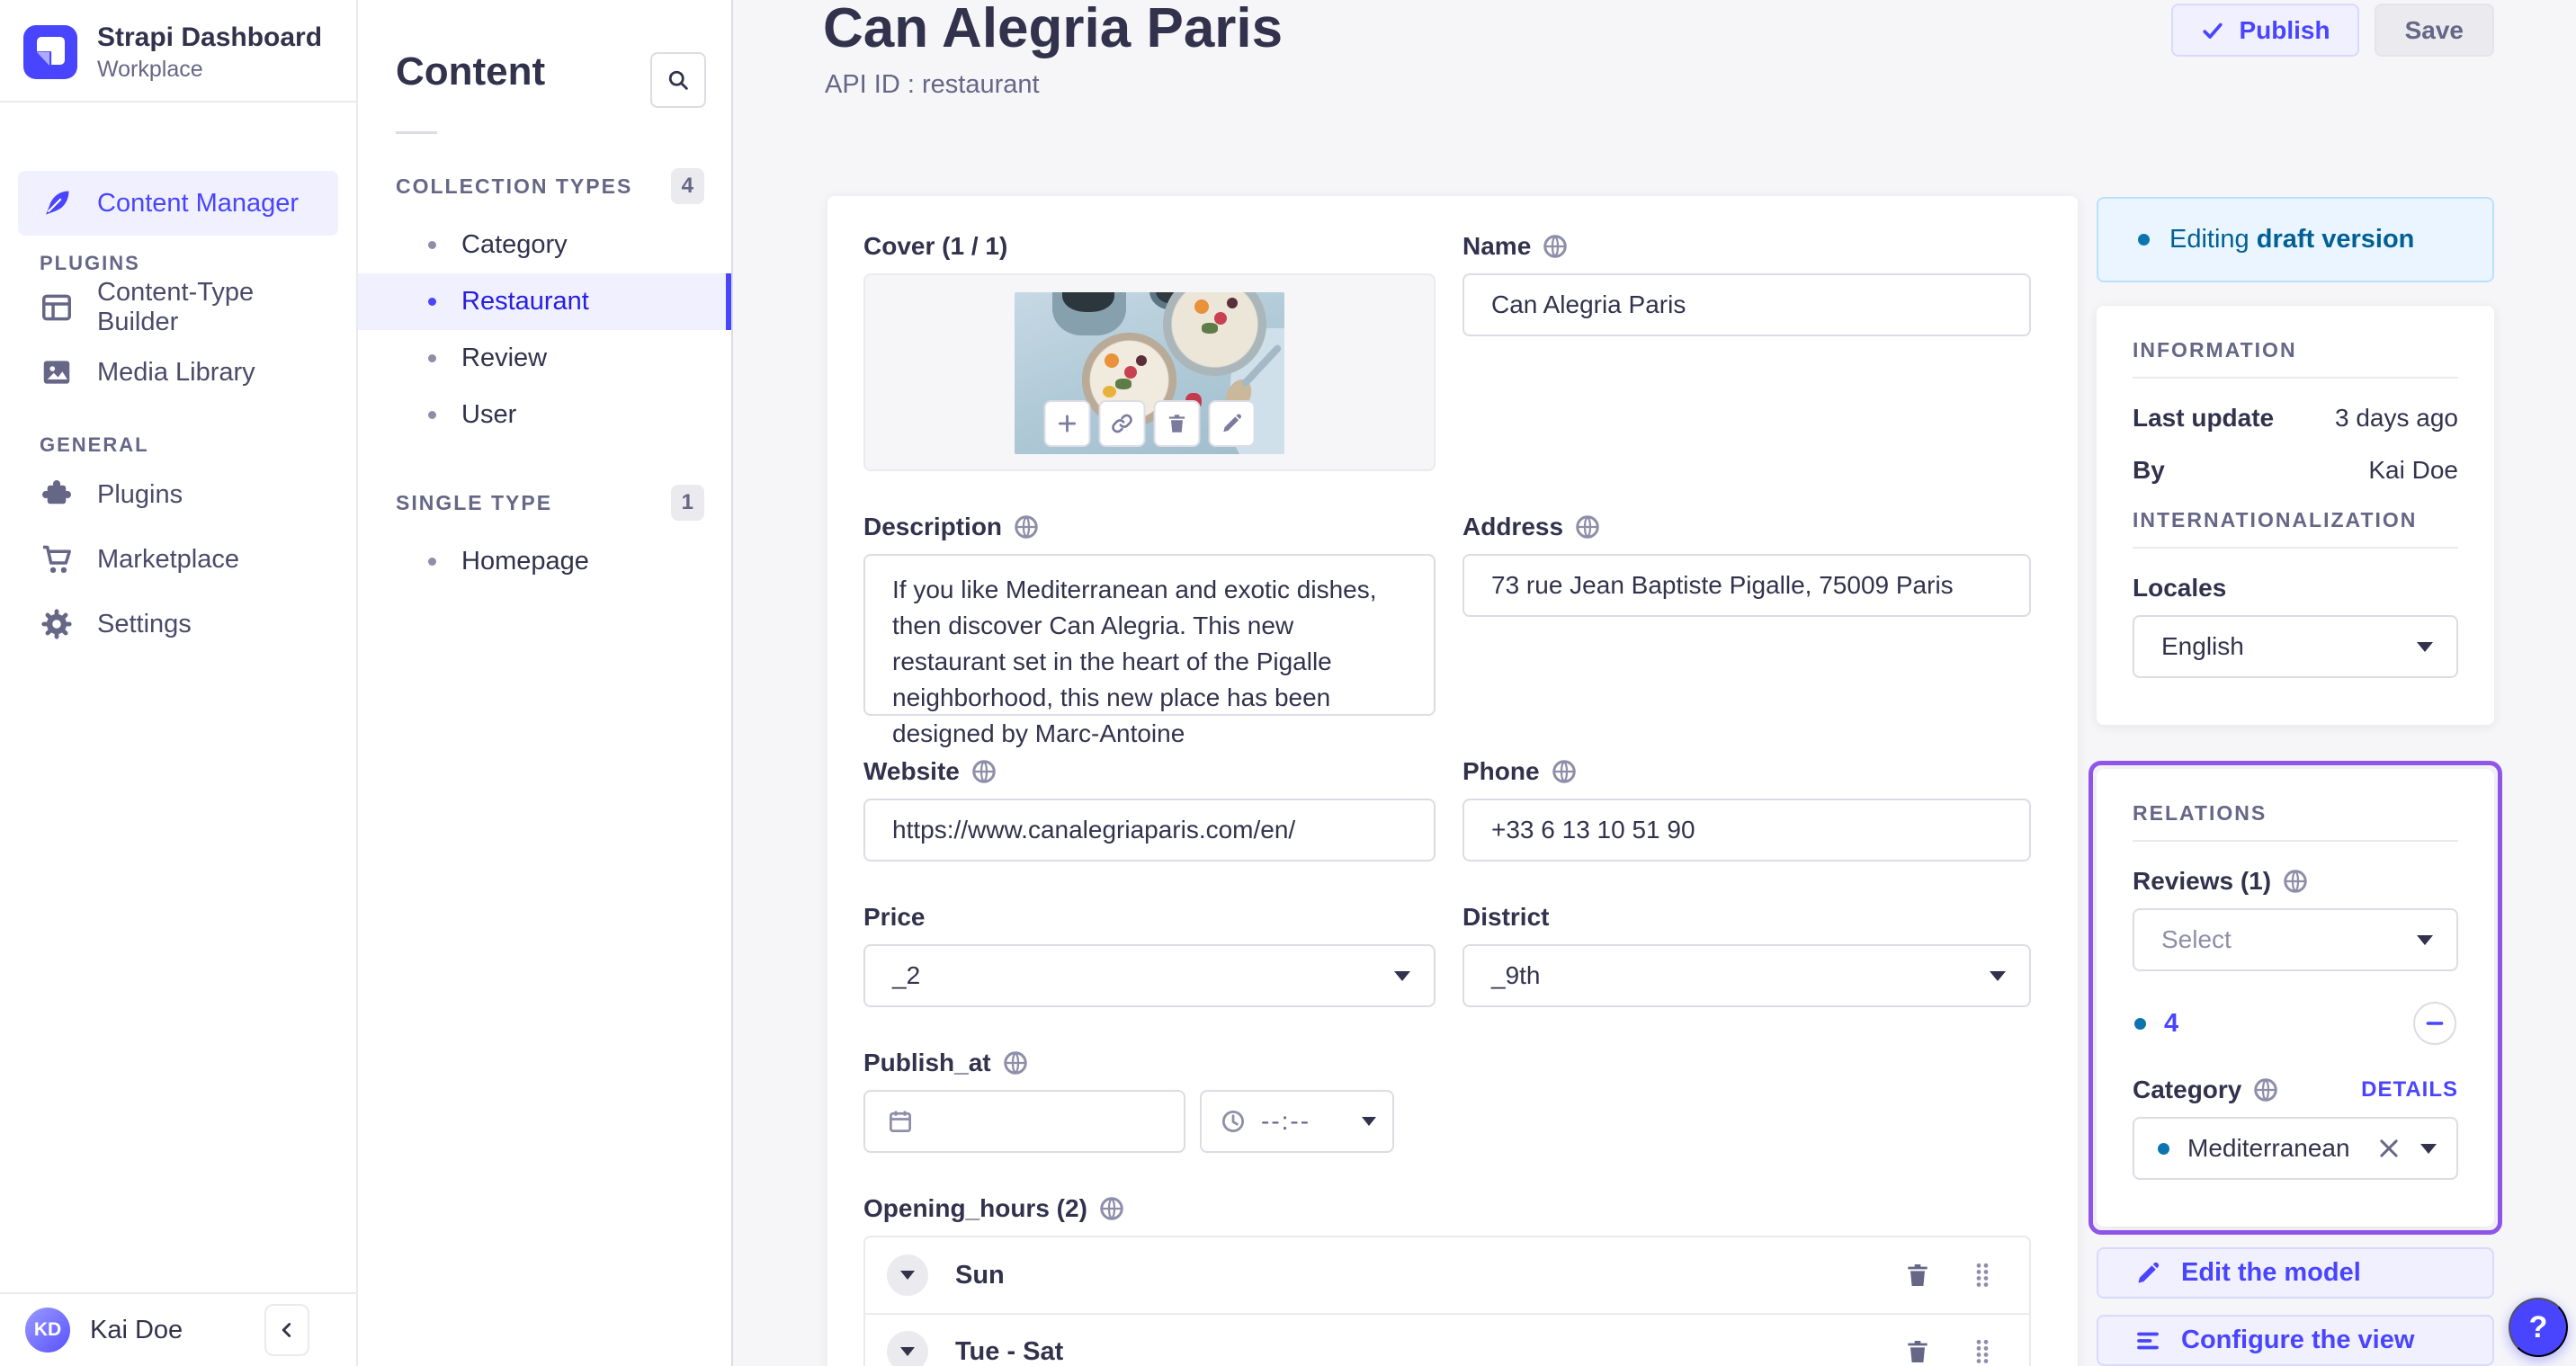 This screenshot has height=1366, width=2576. I want to click on single-type-item-homepage: Homepage, so click(544, 562).